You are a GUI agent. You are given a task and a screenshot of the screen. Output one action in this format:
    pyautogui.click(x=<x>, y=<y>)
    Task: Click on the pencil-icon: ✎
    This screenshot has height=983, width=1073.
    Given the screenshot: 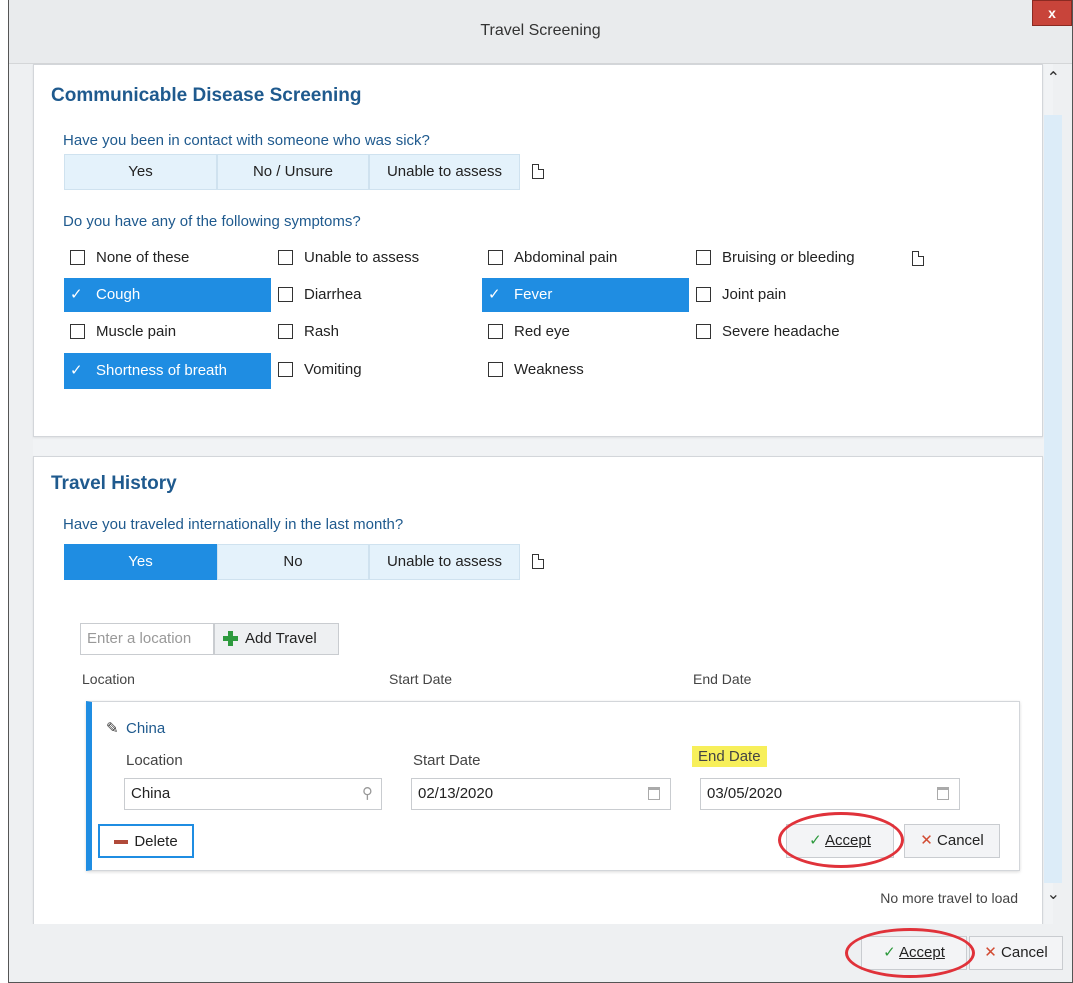 What is the action you would take?
    pyautogui.click(x=112, y=728)
    